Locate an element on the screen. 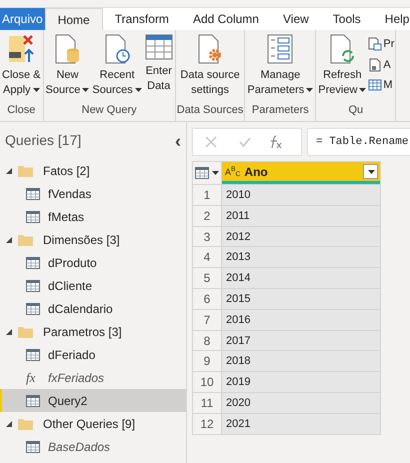 Image resolution: width=410 pixels, height=463 pixels. ribbon-small-button: A is located at coordinates (381, 64).